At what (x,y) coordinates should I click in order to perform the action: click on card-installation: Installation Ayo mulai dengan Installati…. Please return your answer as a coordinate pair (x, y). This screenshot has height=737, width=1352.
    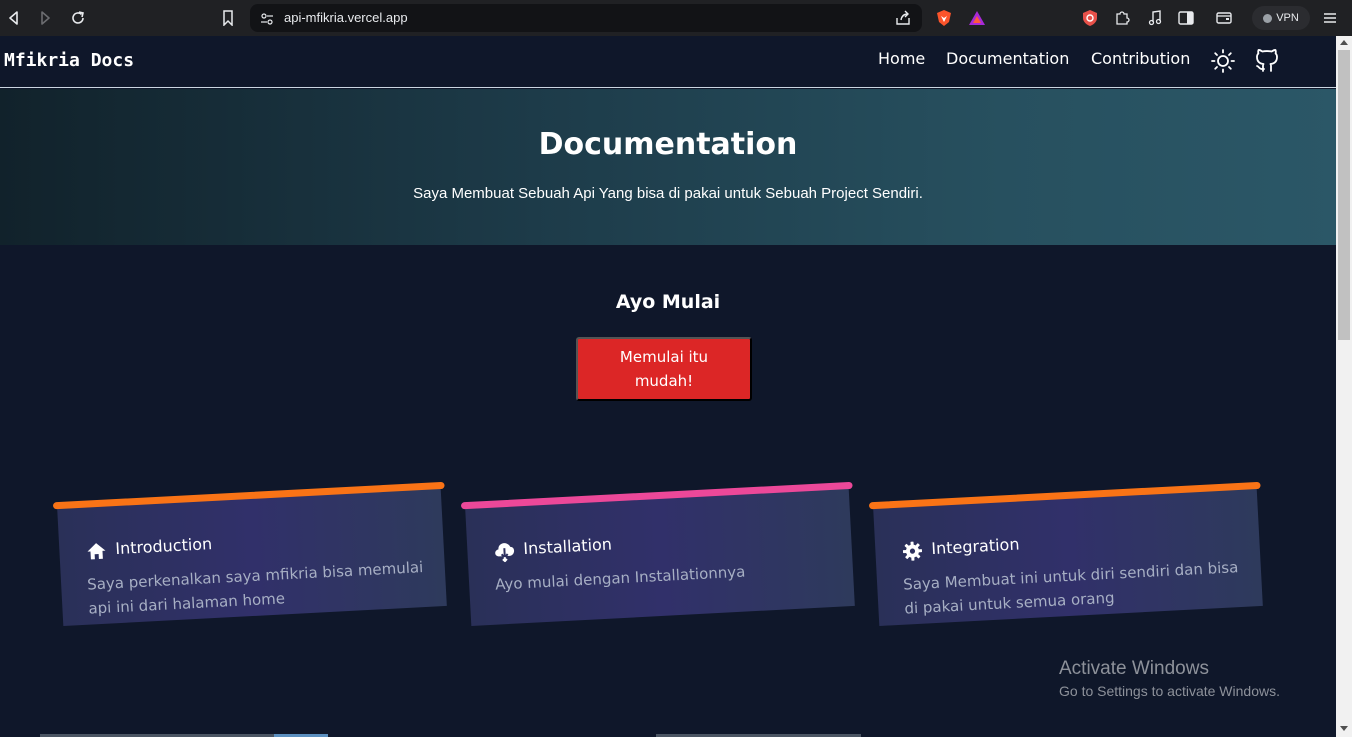
    Looking at the image, I should click on (657, 553).